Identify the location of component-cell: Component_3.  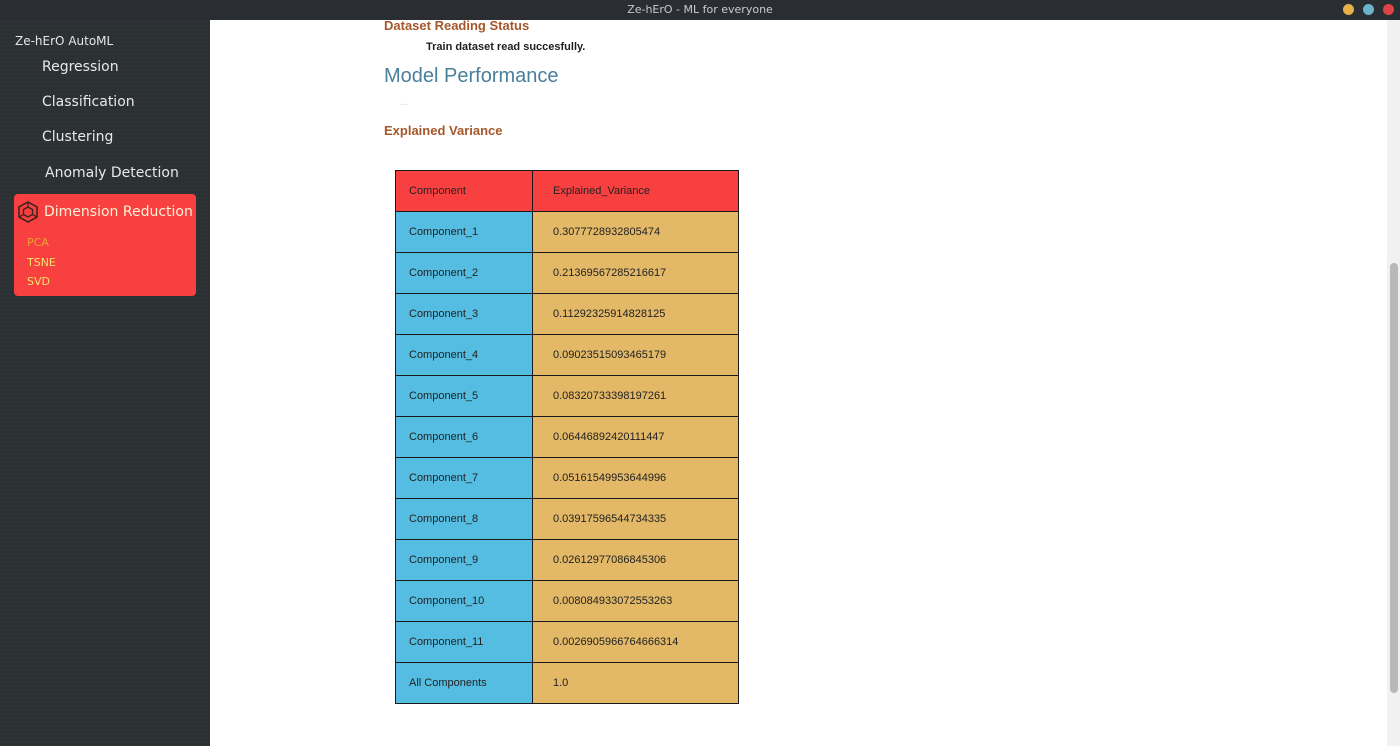
(464, 314).